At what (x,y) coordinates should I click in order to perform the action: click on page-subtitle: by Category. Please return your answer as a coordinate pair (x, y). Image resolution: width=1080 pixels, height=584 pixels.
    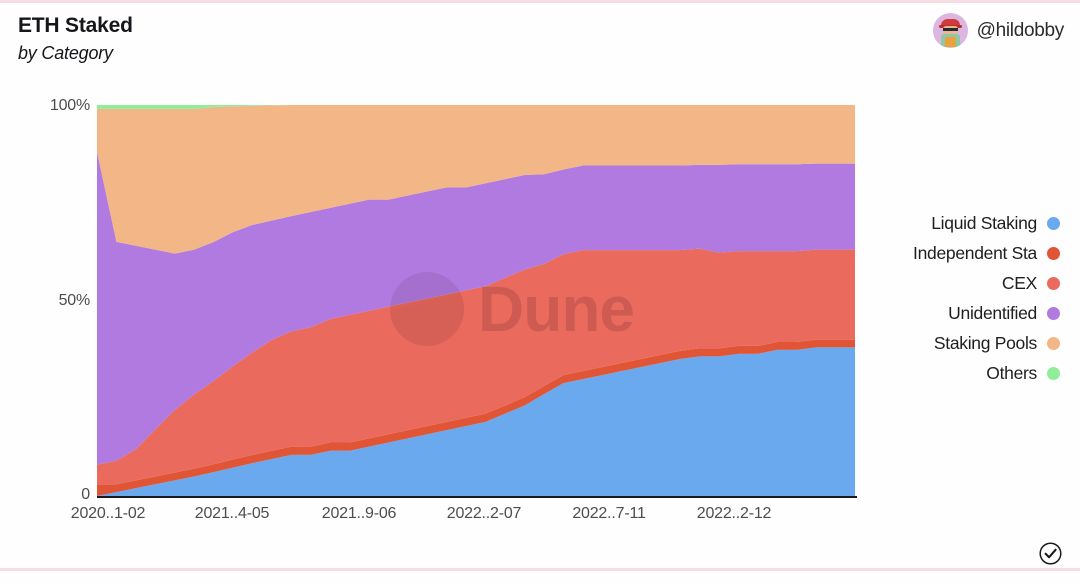
    Looking at the image, I should click on (65, 53).